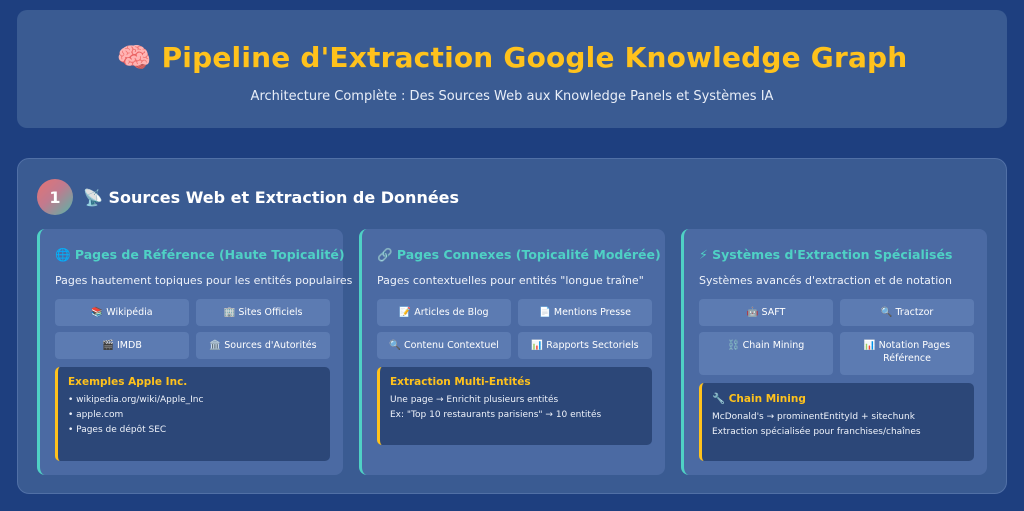 This screenshot has width=1024, height=511. Describe the element at coordinates (585, 345) in the screenshot. I see `source-sector-reports-button: 📊 Rapports Sectoriels` at that location.